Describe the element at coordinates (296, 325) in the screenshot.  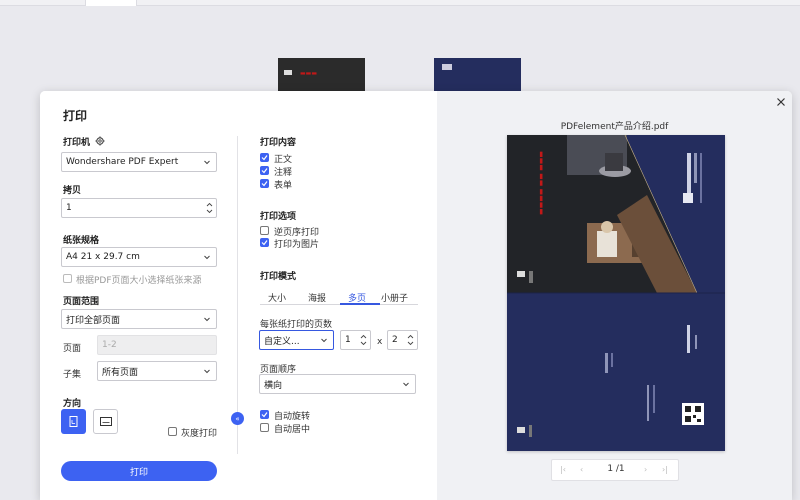
I see `pages-per-sheet-label: 每张纸打印的页数` at that location.